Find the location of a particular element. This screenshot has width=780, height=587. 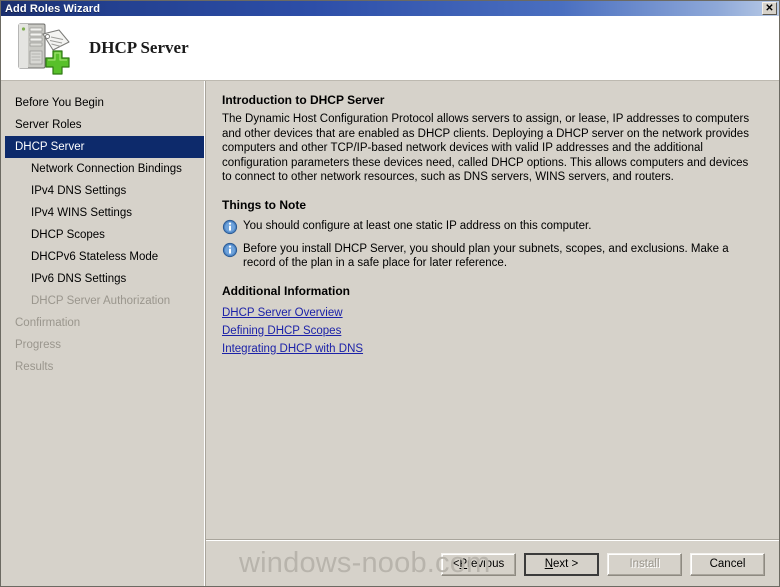

sidebar-item-dhcp-scopes: DHCP Scopes is located at coordinates (102, 235).